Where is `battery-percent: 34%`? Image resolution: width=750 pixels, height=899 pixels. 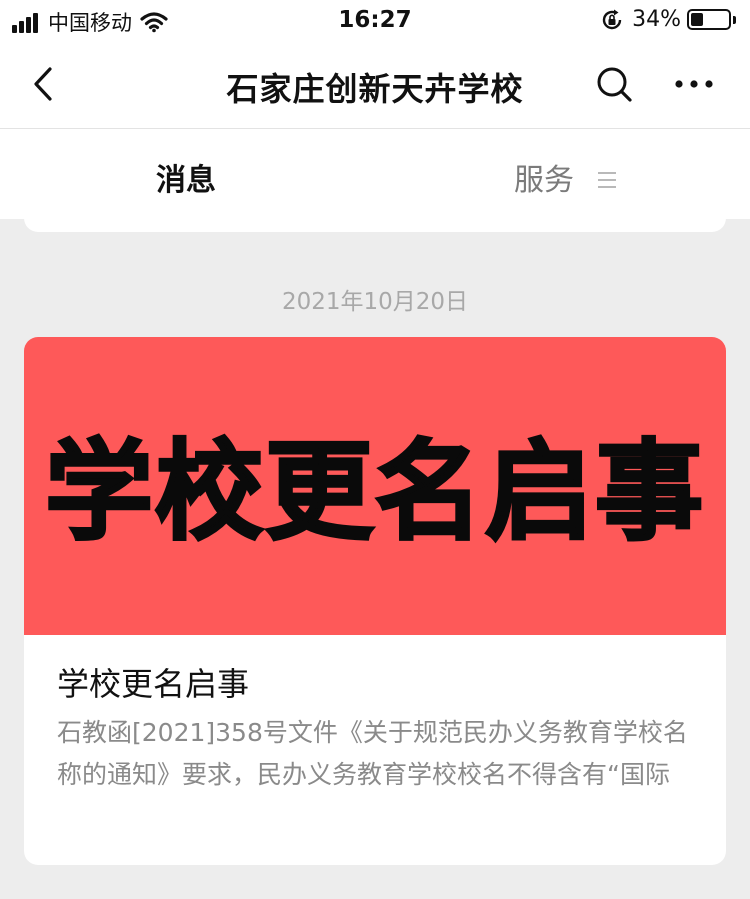
battery-percent: 34% is located at coordinates (656, 19).